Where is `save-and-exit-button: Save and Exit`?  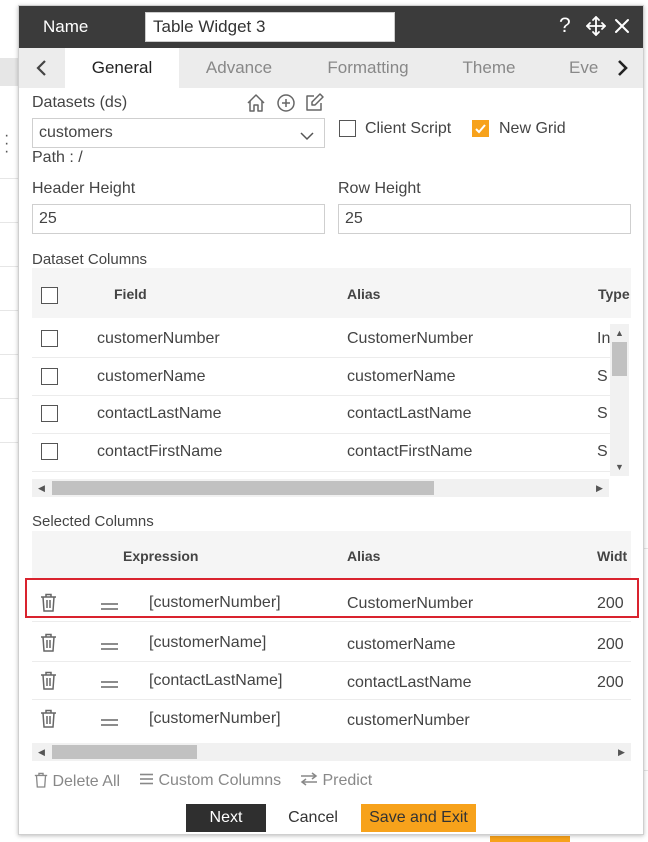 save-and-exit-button: Save and Exit is located at coordinates (418, 818).